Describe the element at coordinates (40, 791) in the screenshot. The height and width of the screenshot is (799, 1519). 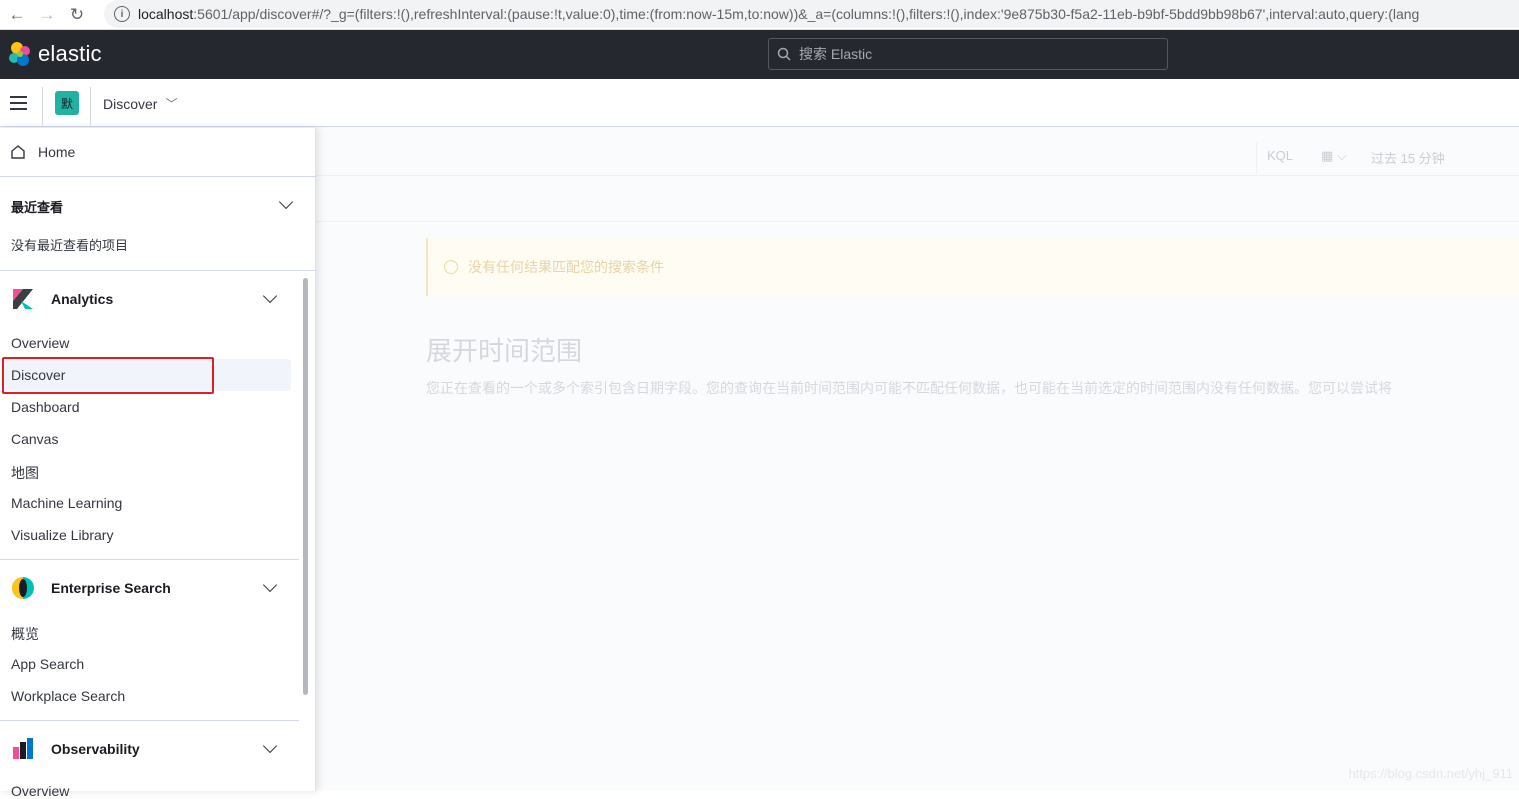
I see `nav-item-observability-overview: Overview` at that location.